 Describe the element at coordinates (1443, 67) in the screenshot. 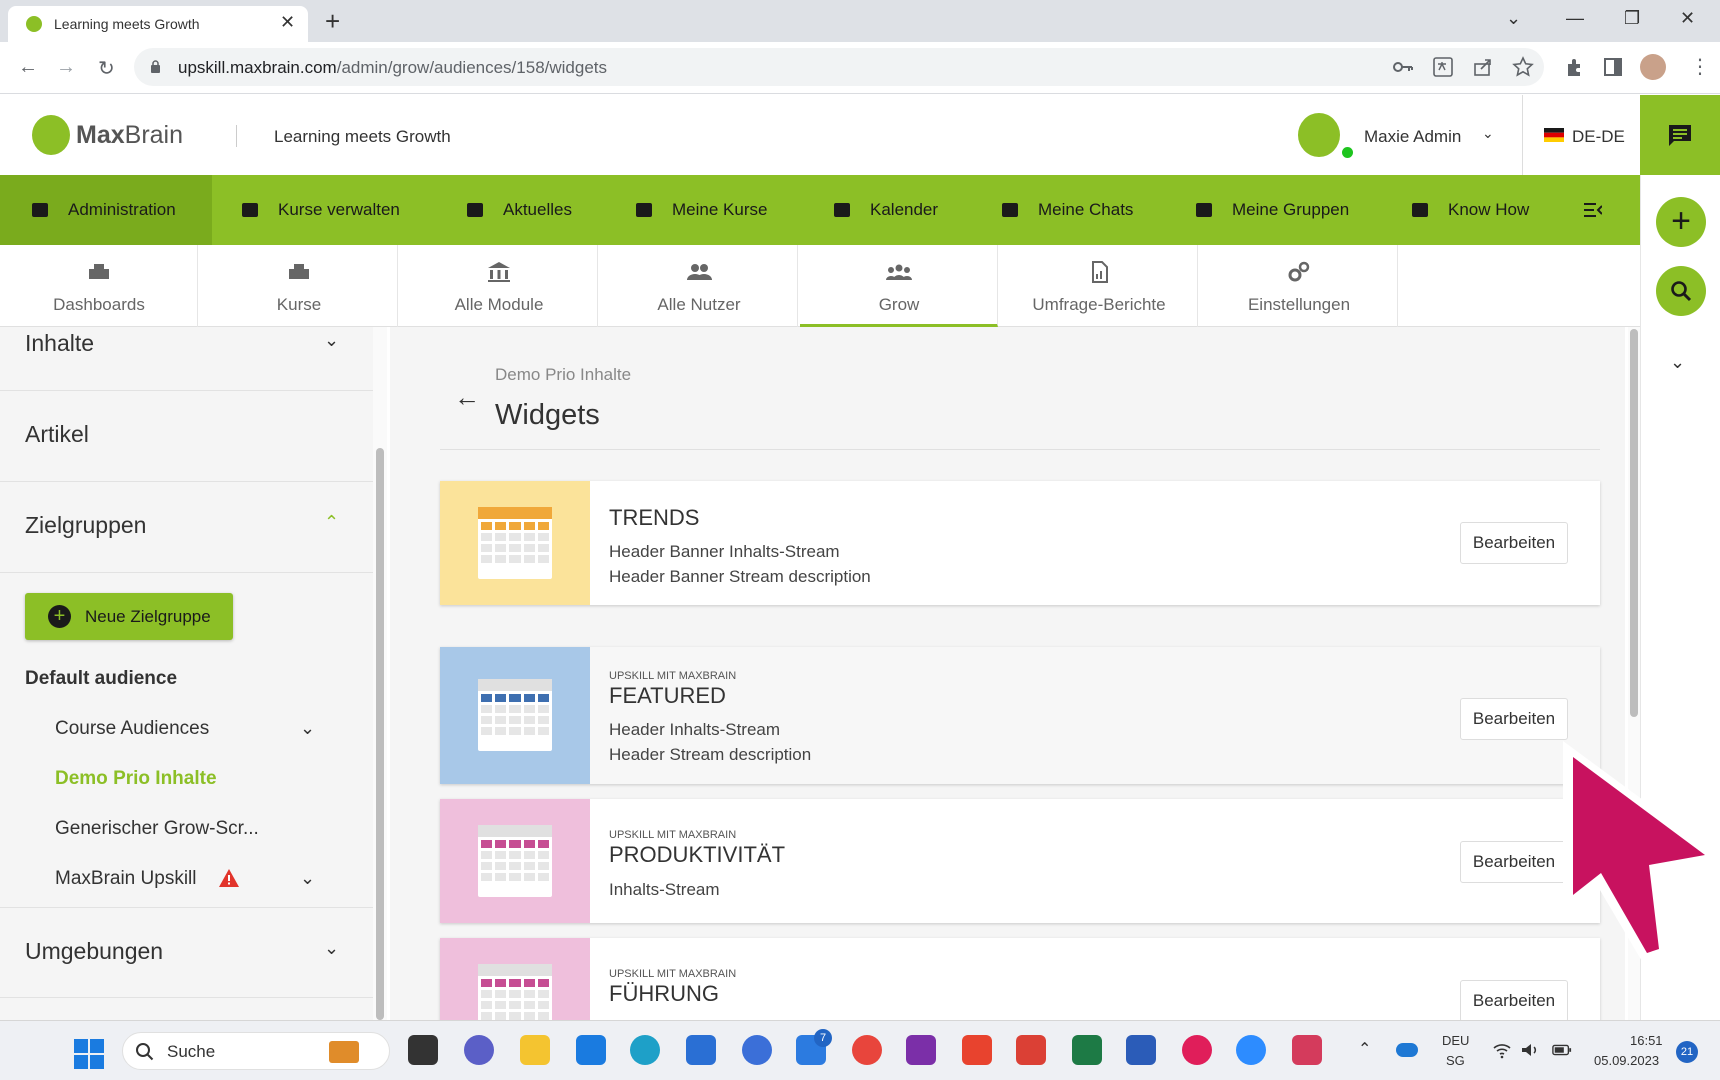

I see `translate-icon` at that location.